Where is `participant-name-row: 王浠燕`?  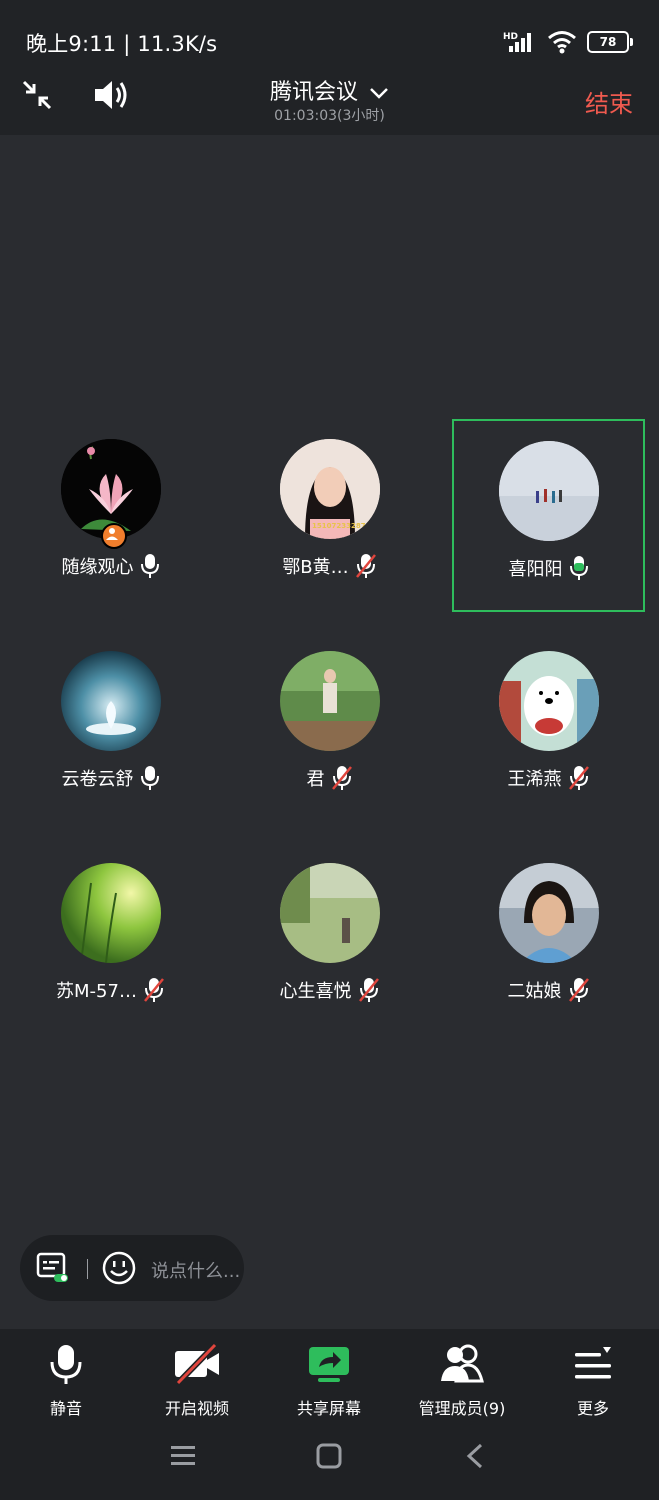 participant-name-row: 王浠燕 is located at coordinates (548, 778).